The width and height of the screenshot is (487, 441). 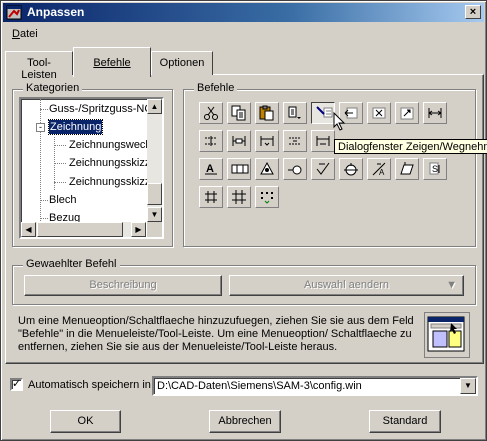 I want to click on menu-datei: Datei, so click(x=25, y=34).